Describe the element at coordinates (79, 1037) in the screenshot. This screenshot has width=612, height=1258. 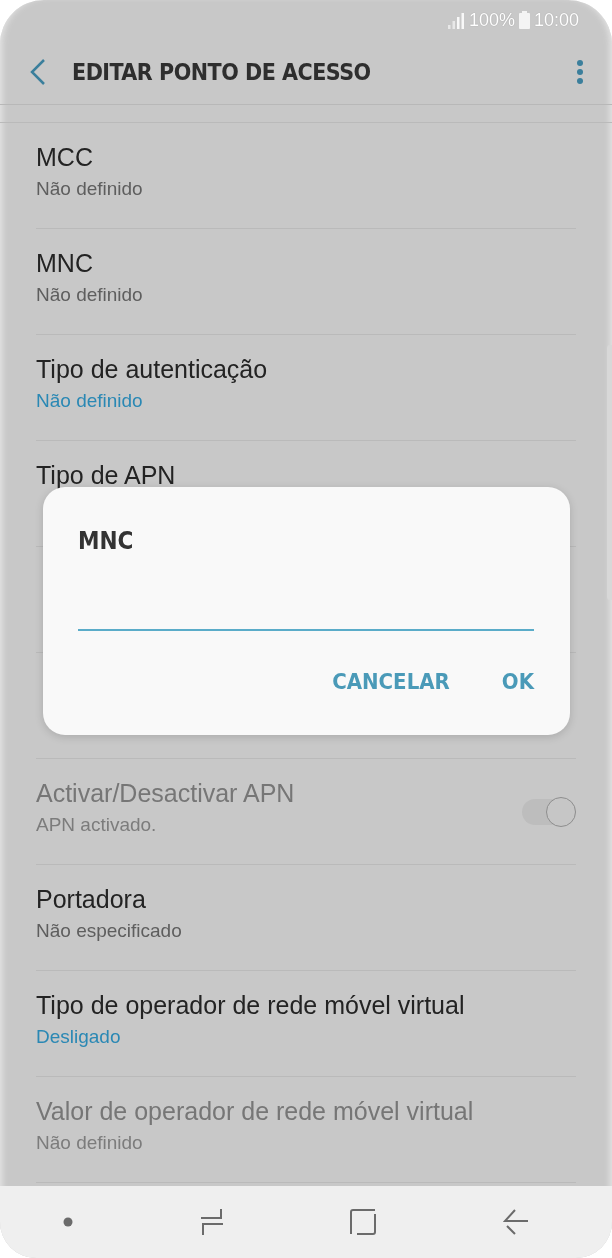
I see `setting-value: Desligado` at that location.